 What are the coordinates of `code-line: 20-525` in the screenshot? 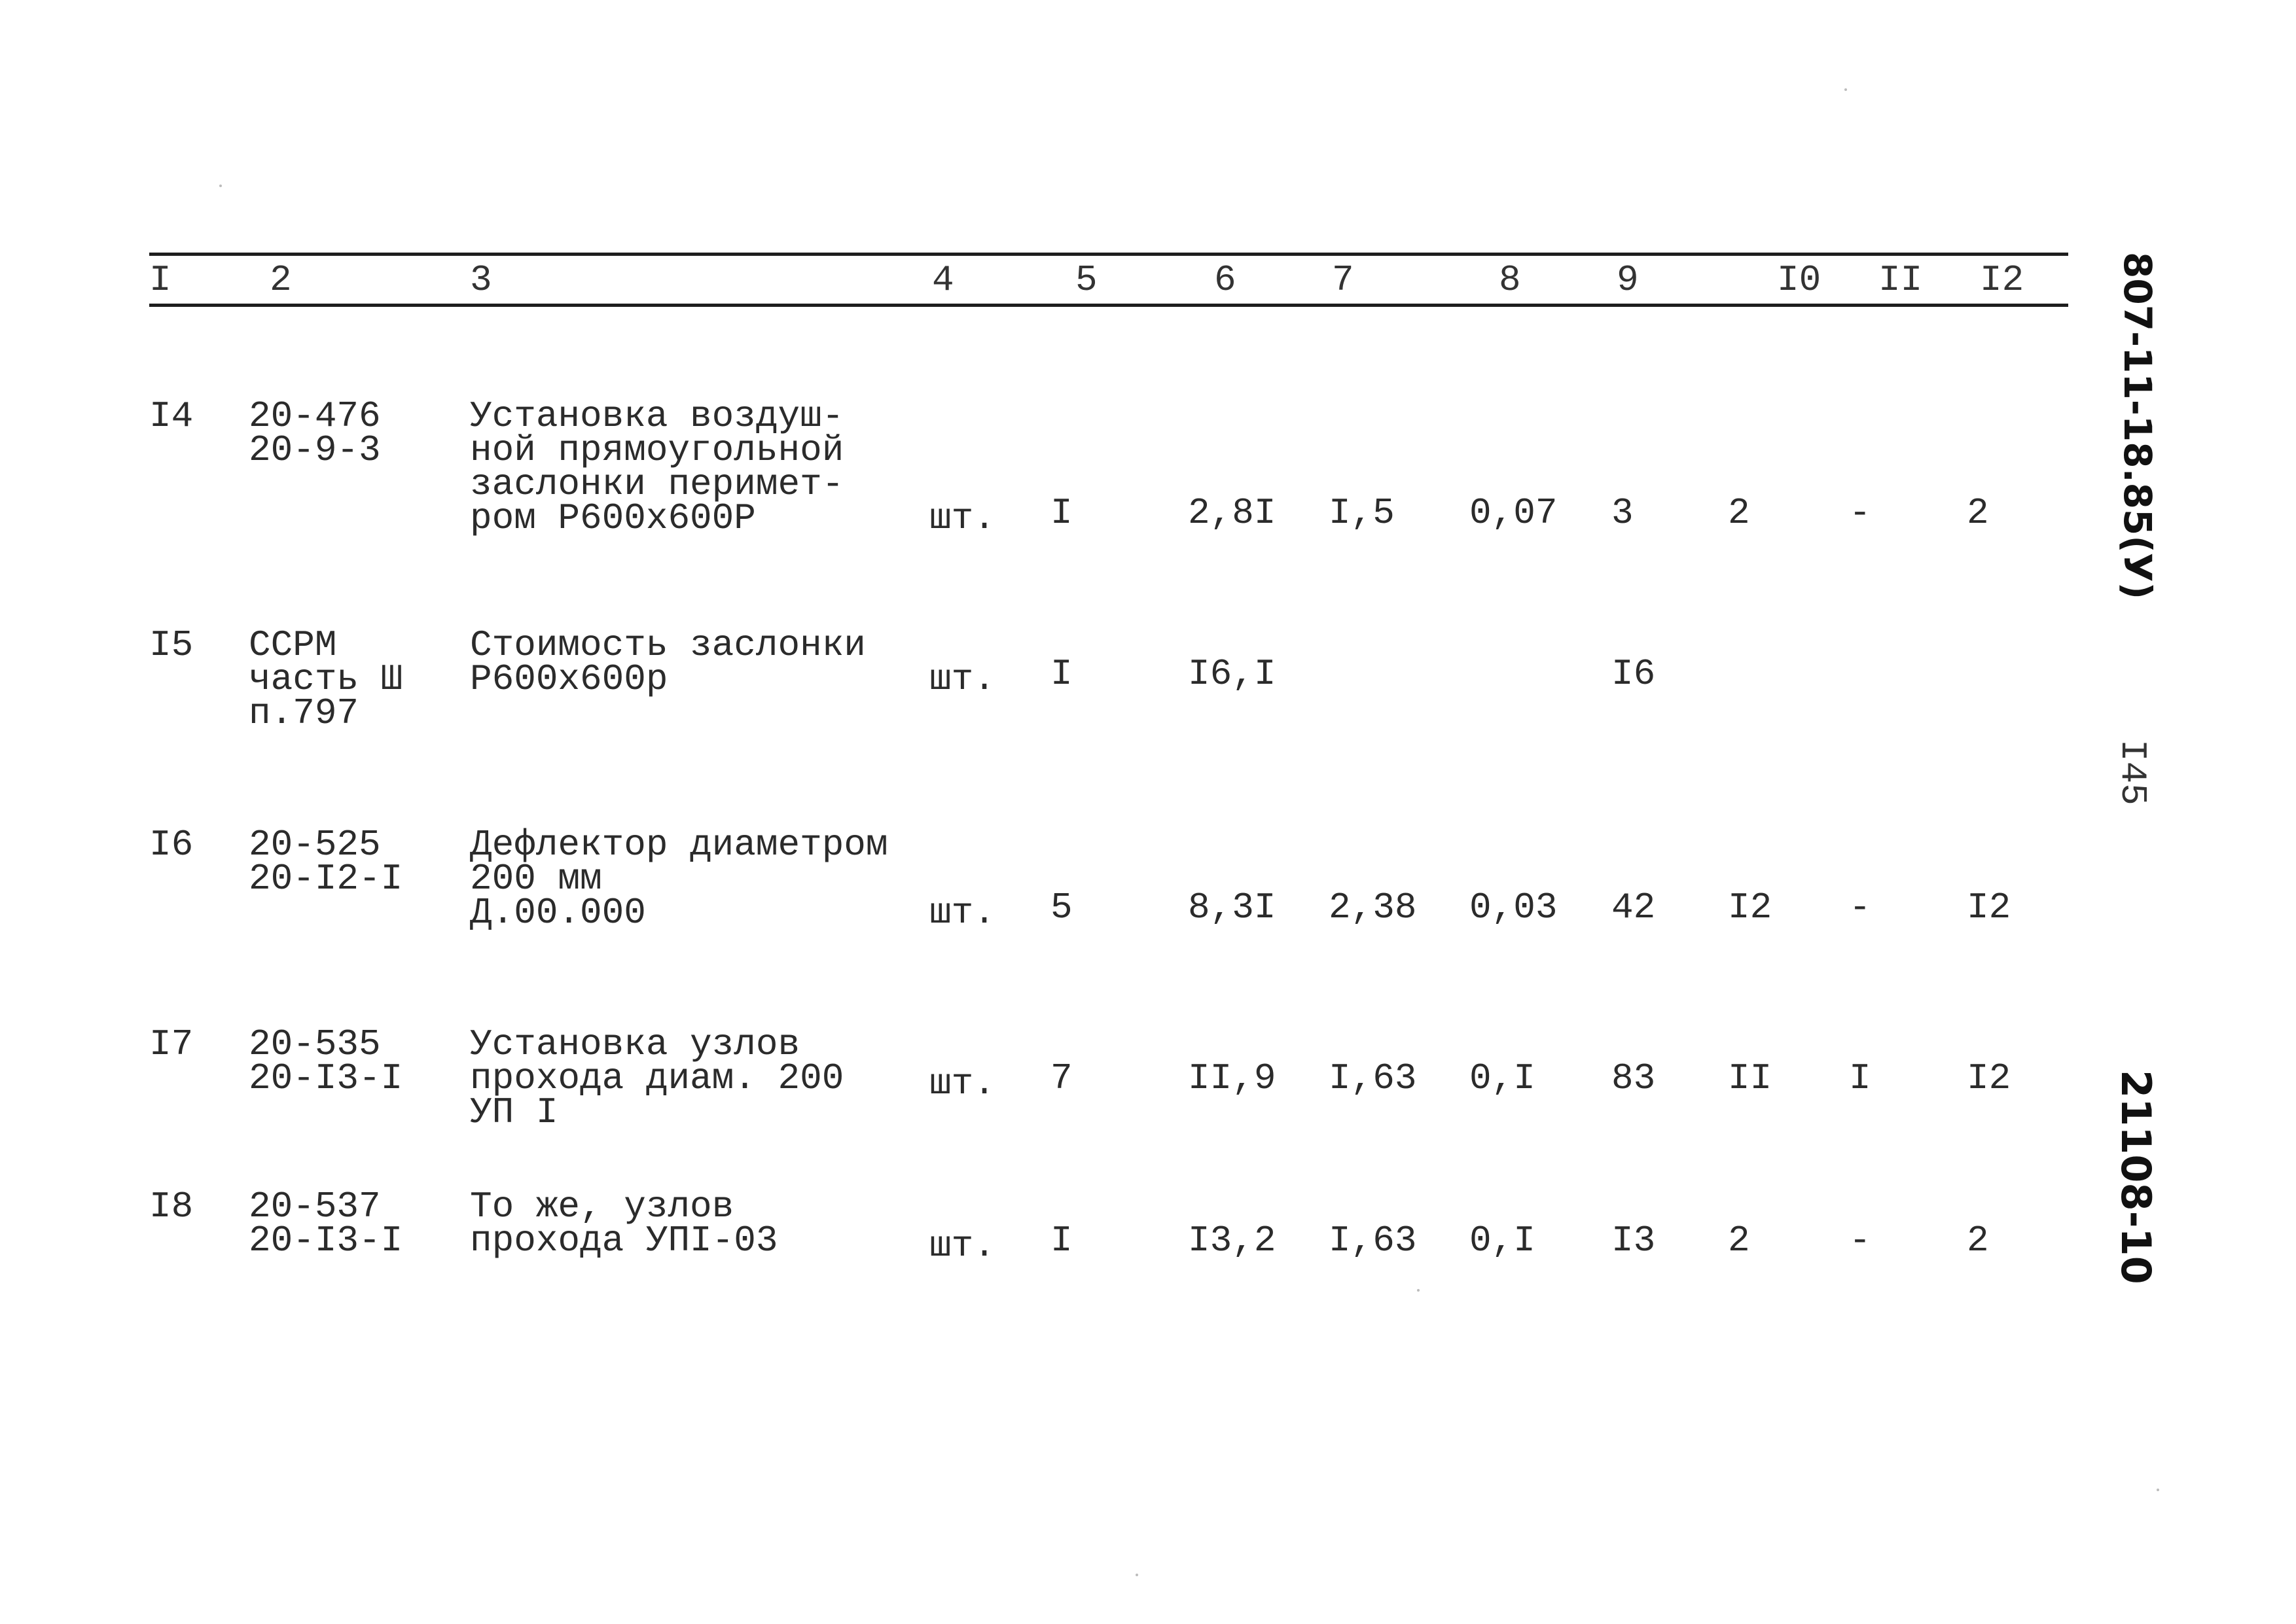 It's located at (315, 845).